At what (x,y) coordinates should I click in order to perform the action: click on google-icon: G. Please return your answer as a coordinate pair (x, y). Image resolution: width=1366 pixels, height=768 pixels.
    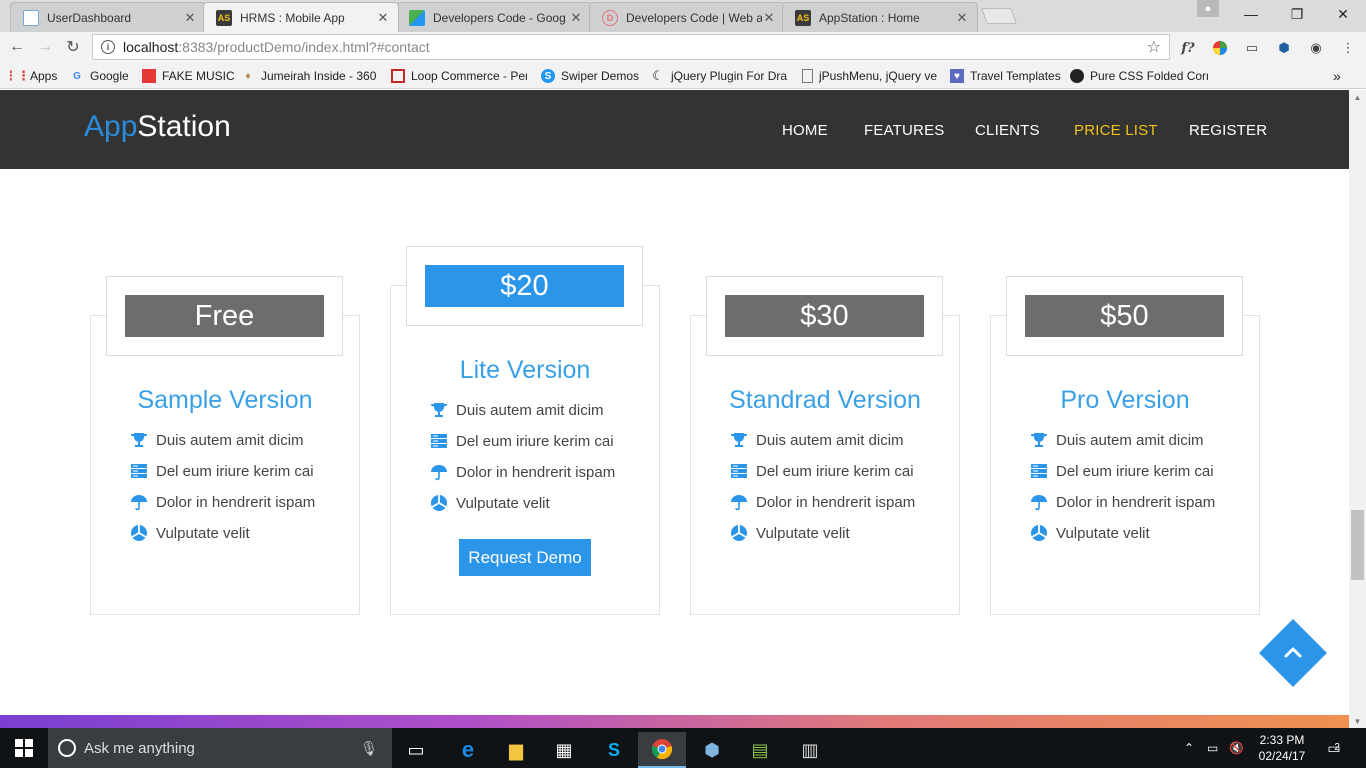
    Looking at the image, I should click on (77, 76).